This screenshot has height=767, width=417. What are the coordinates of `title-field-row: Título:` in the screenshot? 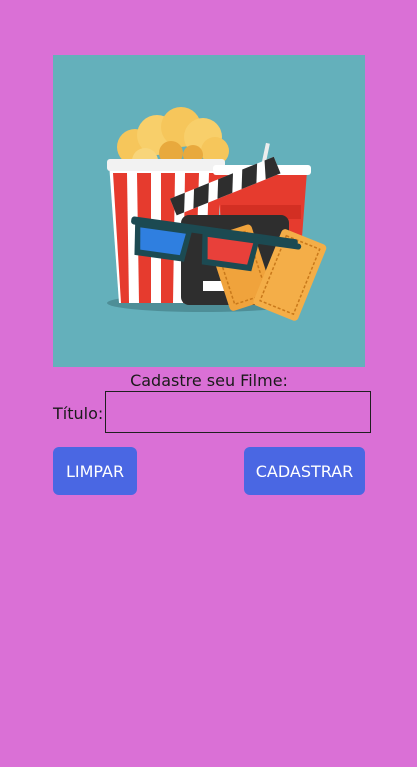 It's located at (212, 413).